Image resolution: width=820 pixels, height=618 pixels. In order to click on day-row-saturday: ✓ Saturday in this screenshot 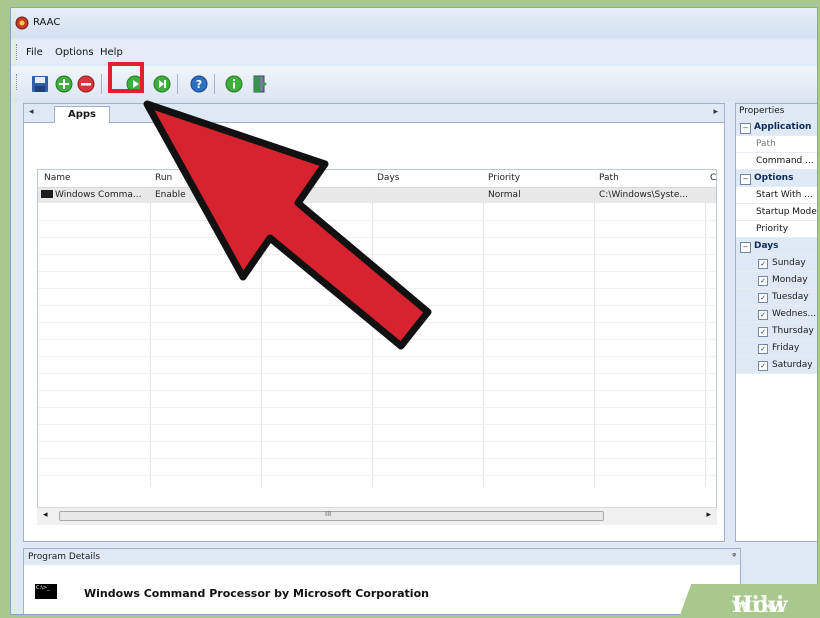, I will do `click(776, 365)`.